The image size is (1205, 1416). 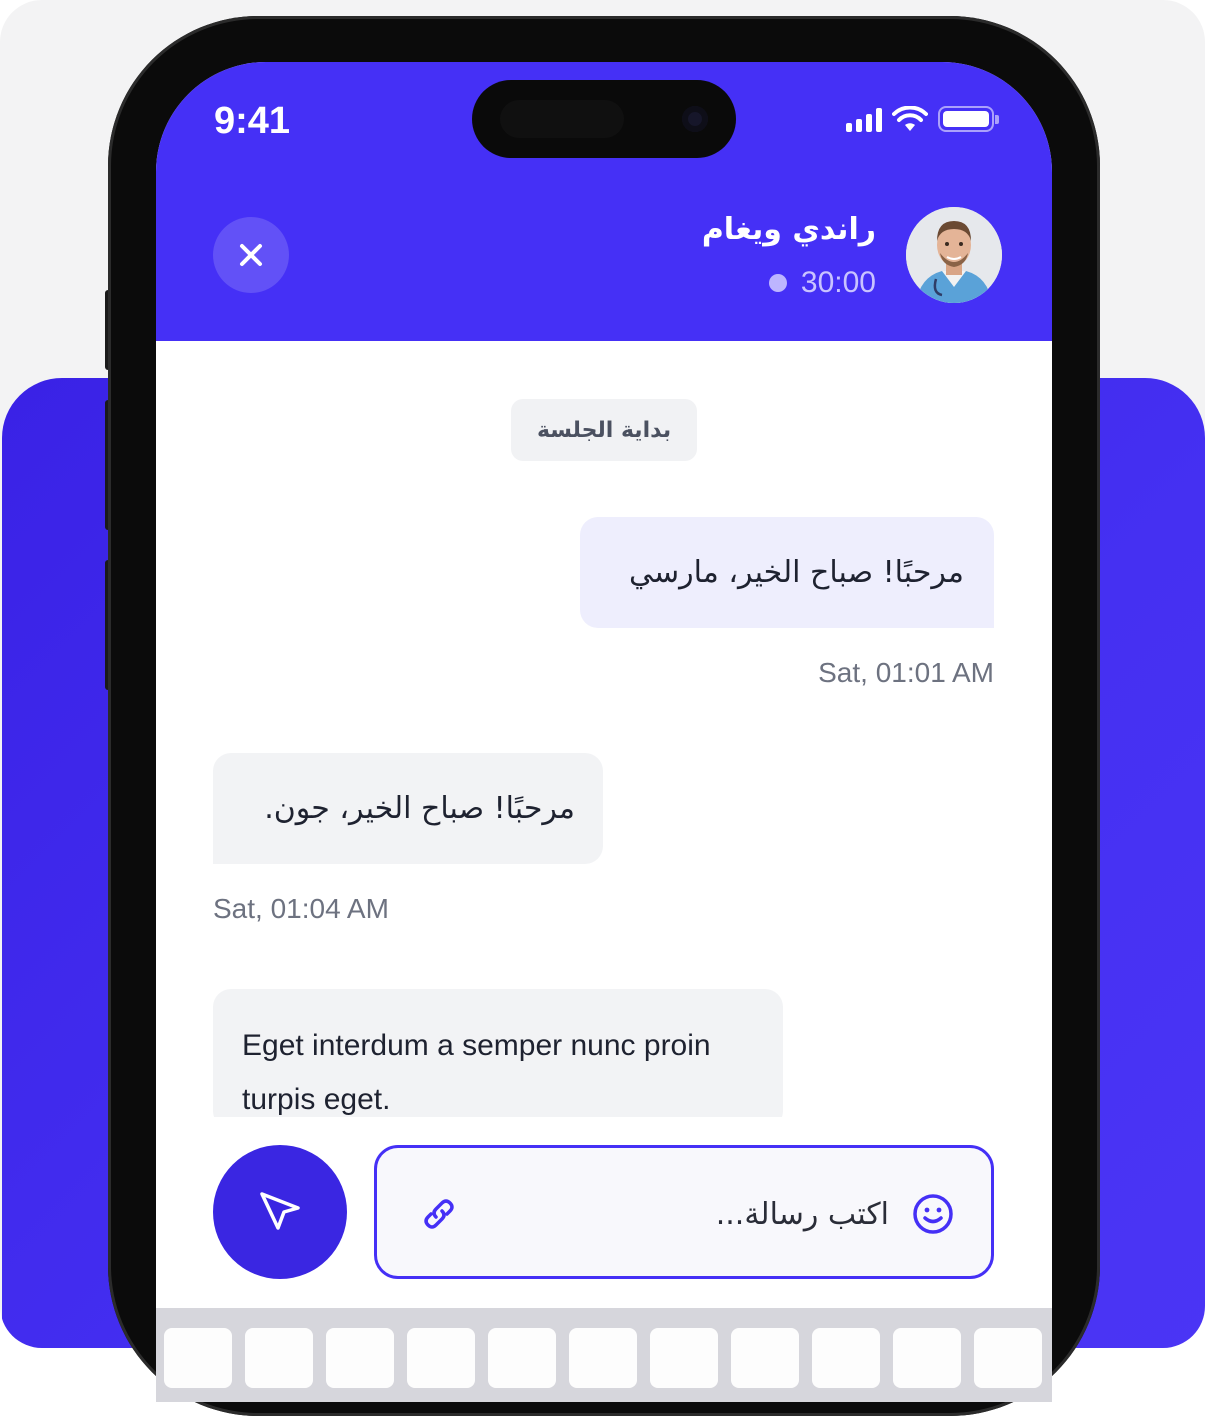 I want to click on send-icon, so click(x=280, y=1211).